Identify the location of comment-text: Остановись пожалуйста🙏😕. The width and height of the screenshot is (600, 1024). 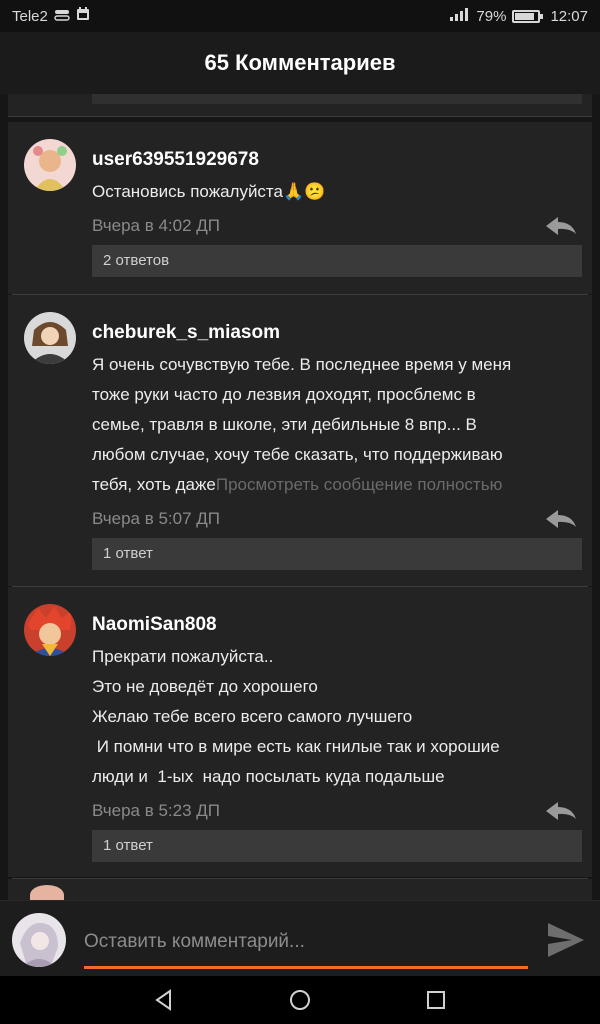
(337, 192).